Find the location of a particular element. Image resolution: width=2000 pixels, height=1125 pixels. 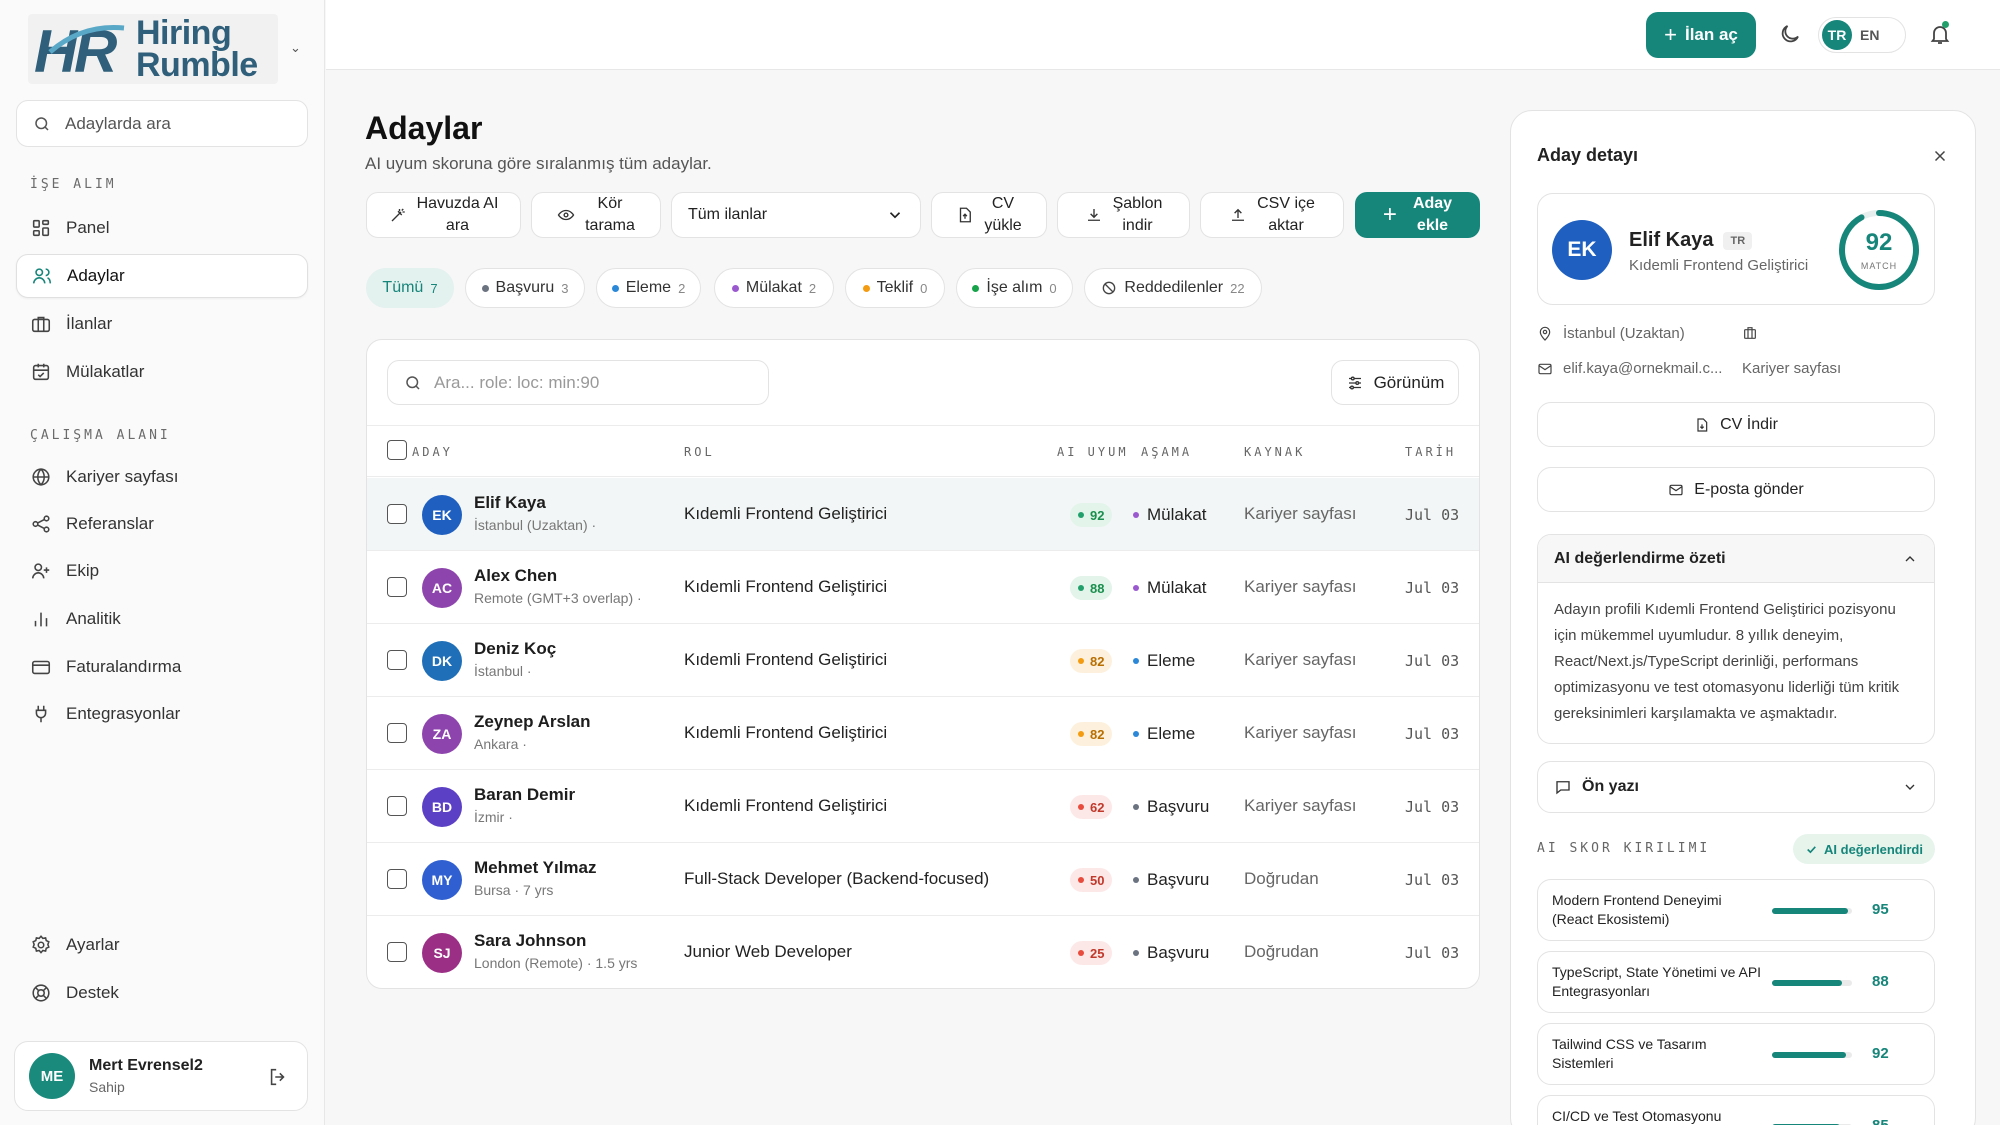

candidate-date: Jul 03 is located at coordinates (1432, 661).